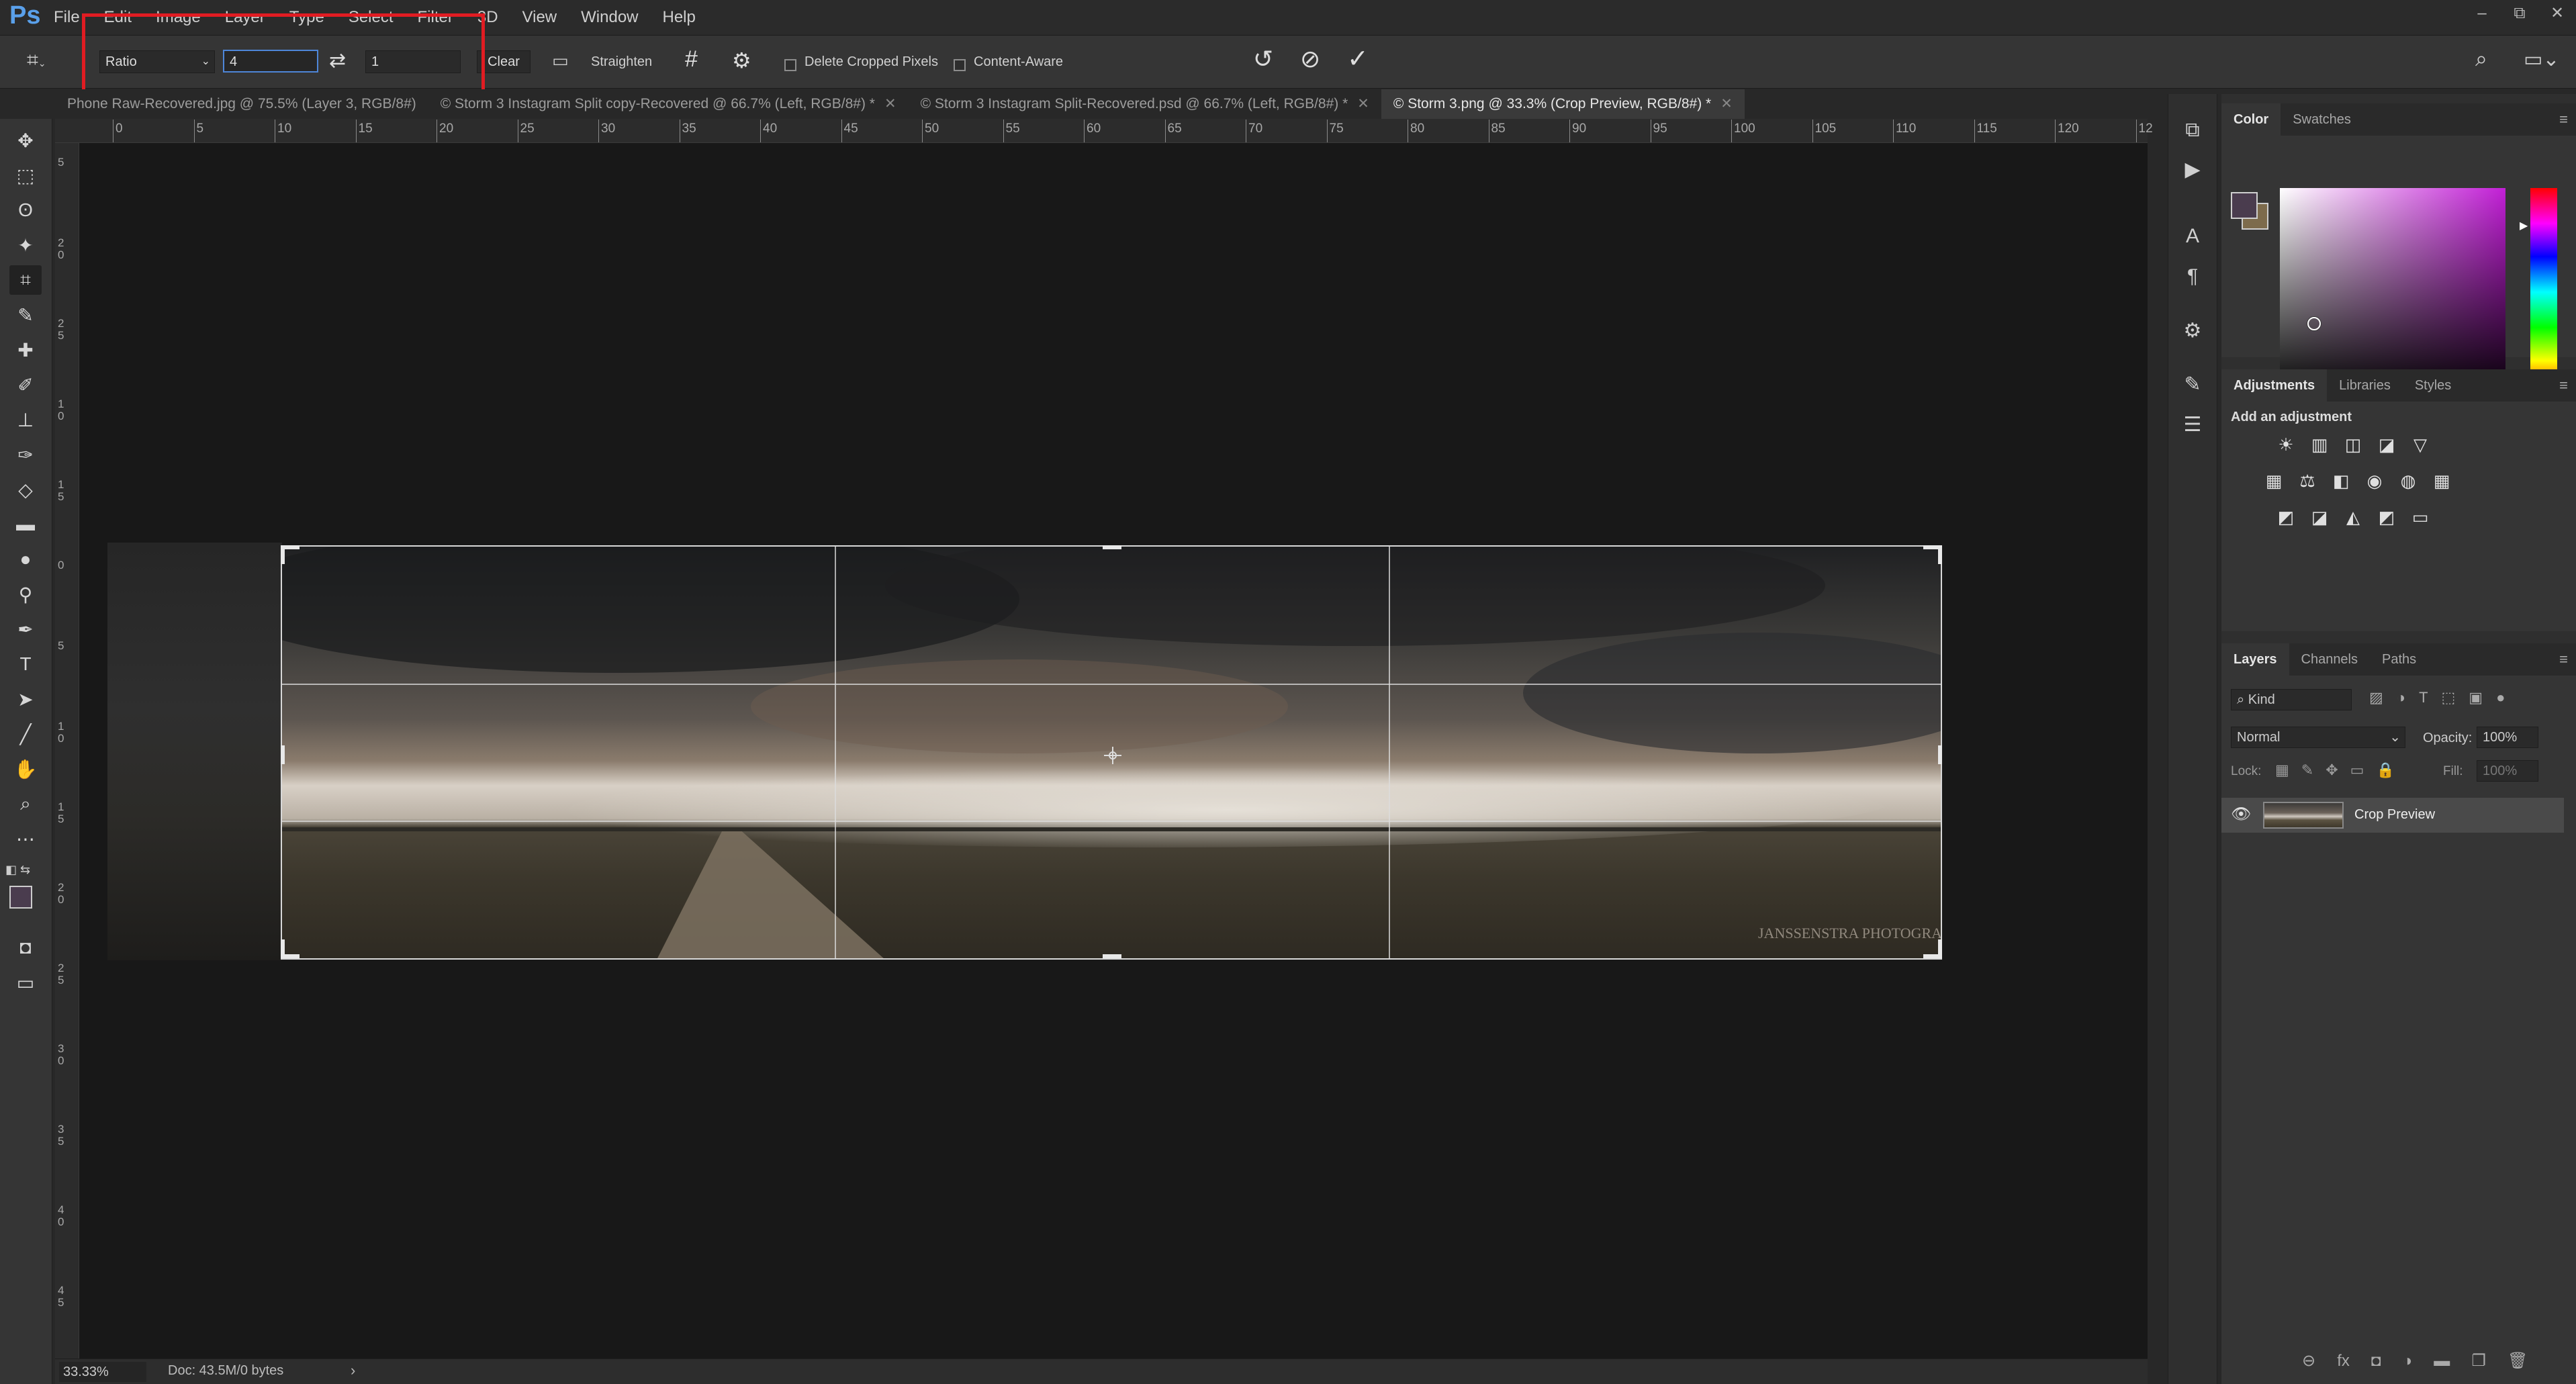 The image size is (2576, 1384). Describe the element at coordinates (539, 17) in the screenshot. I see `menu-view: View` at that location.